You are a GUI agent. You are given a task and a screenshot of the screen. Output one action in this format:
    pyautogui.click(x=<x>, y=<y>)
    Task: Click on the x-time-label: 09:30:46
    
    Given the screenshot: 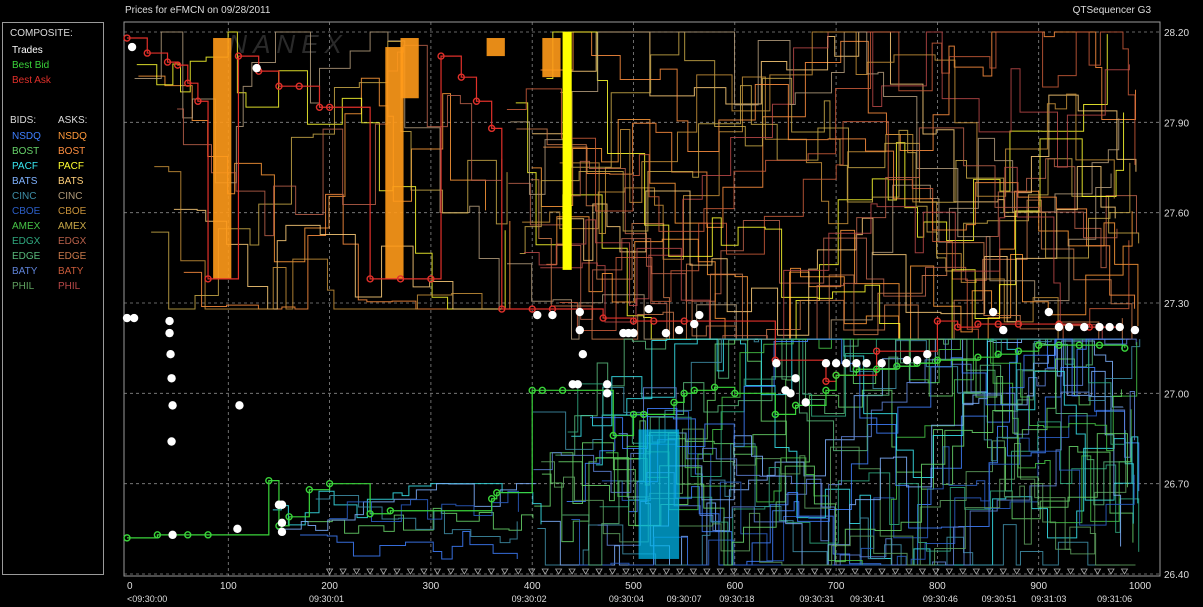 What is the action you would take?
    pyautogui.click(x=940, y=599)
    